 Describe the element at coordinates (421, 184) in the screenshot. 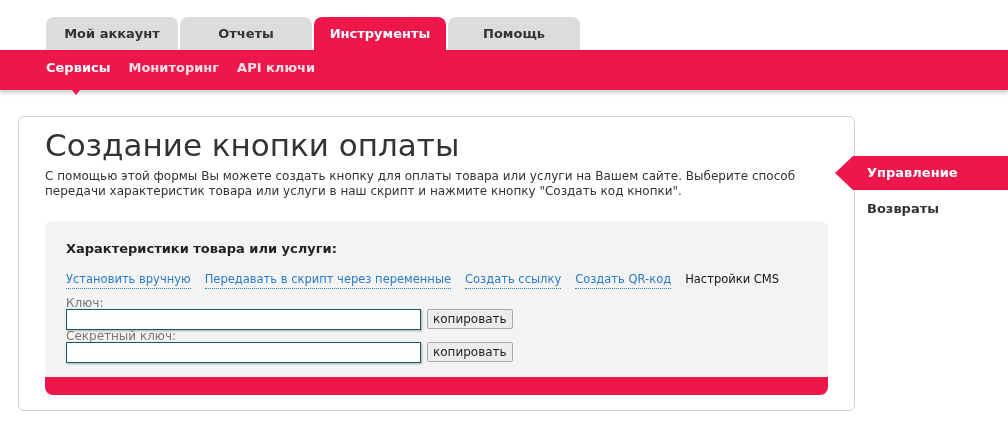

I see `page-description: С помощью этой формы Вы можете создать кнопку для оплаты товара или услуги на Вашем сайте. Выберите способ передачи характеристик товара или услуги в наш скрипт и нажмите кнопку "Создать код кнопки".` at that location.